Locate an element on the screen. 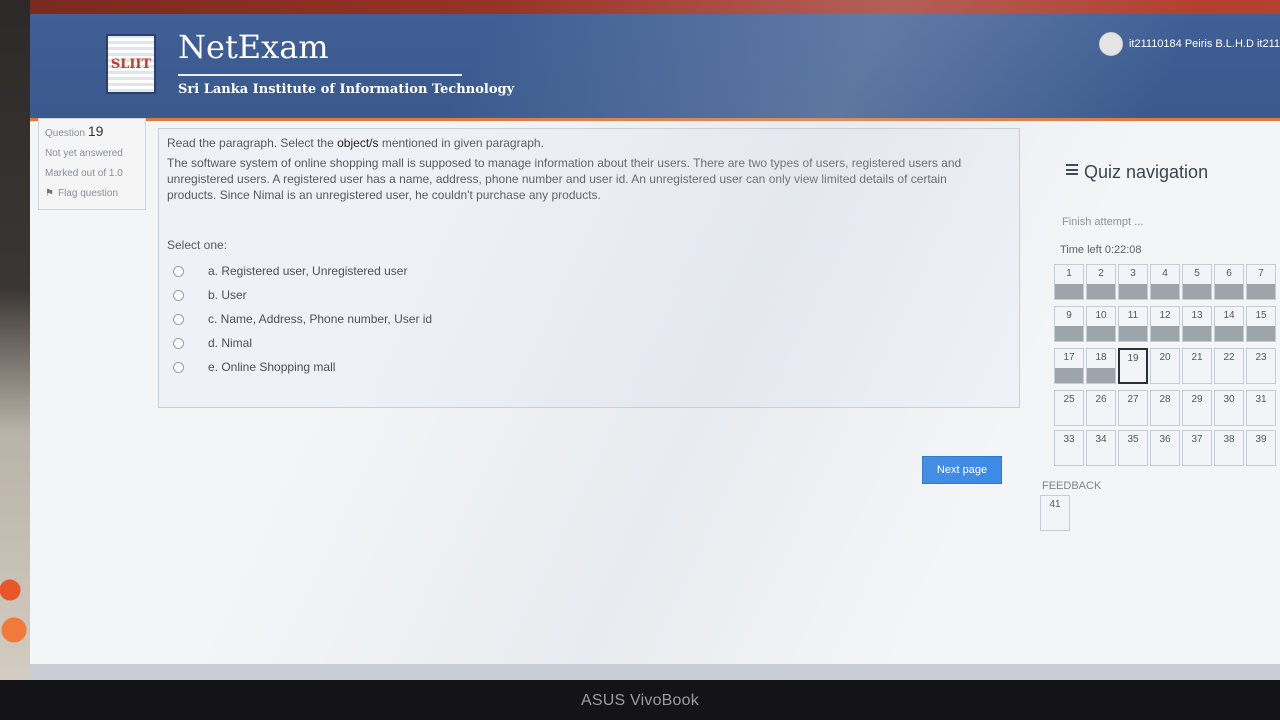  question-nav-button: 26 is located at coordinates (1101, 408).